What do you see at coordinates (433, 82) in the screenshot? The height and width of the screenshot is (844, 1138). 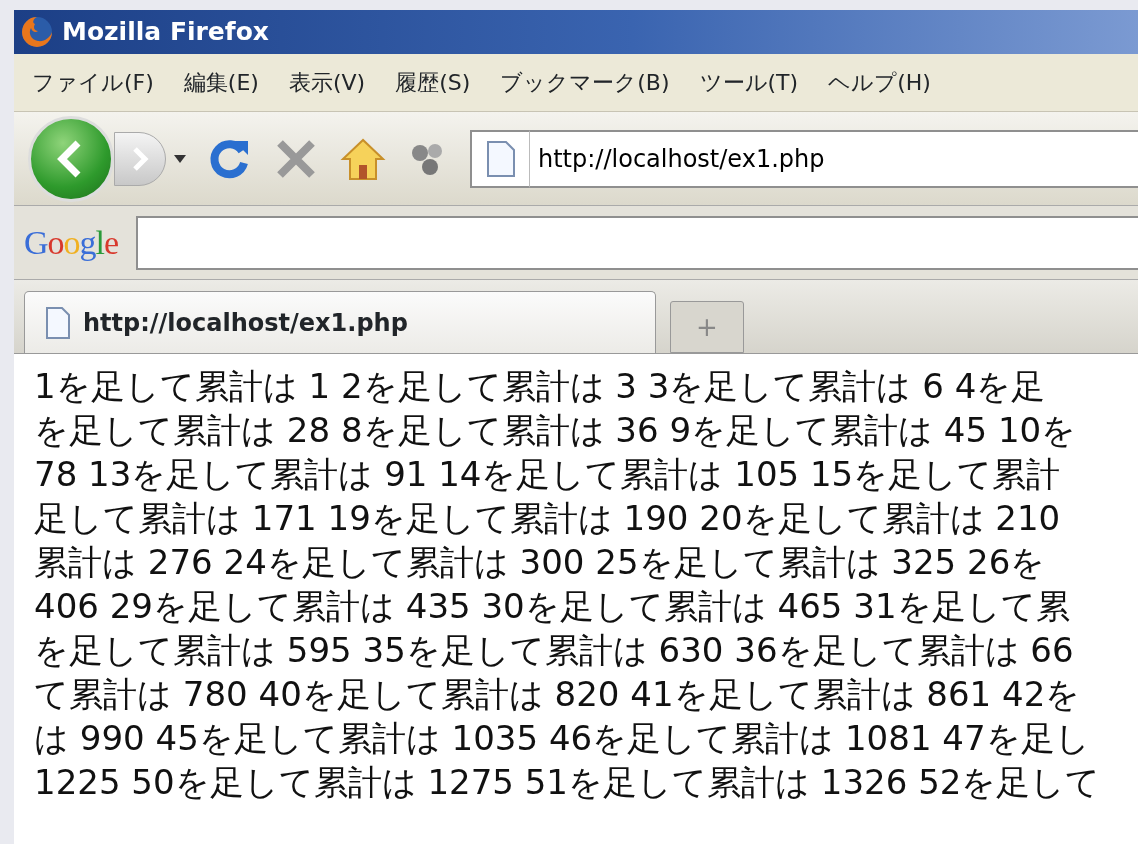 I see `menu-item: 履歴(S)` at bounding box center [433, 82].